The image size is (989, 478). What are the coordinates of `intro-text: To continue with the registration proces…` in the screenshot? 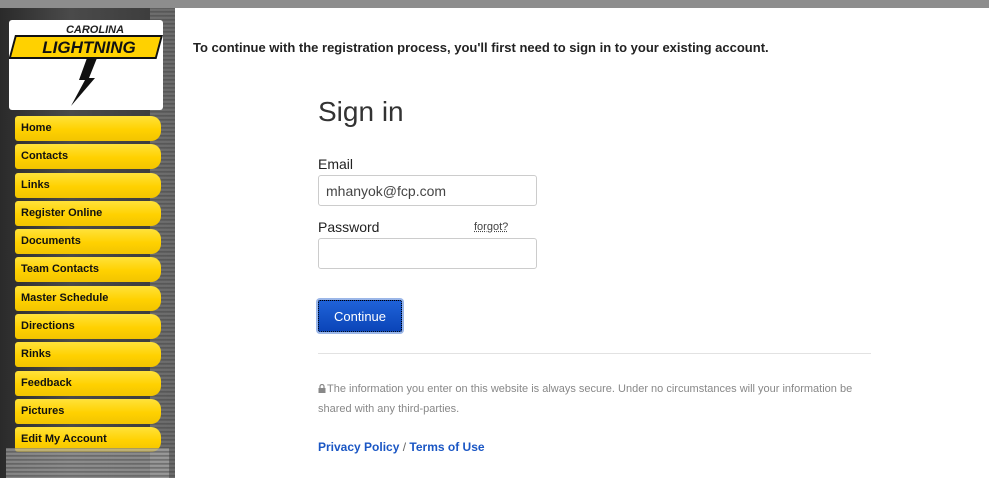 It's located at (481, 47).